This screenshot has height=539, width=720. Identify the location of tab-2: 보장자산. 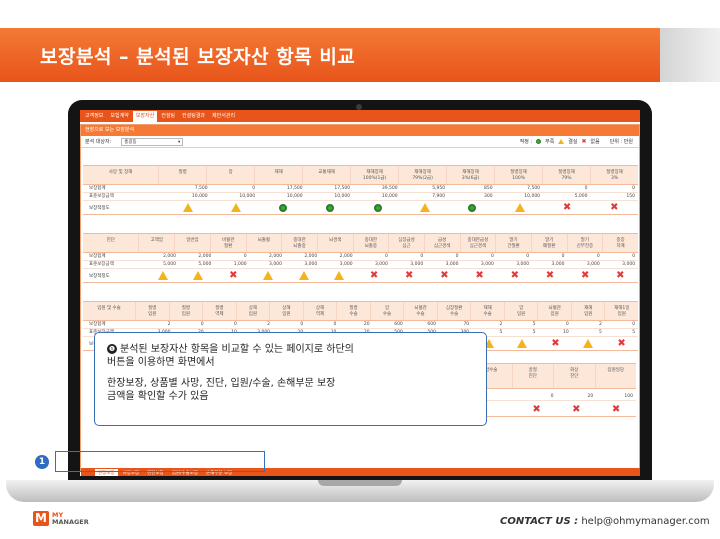
(145, 116).